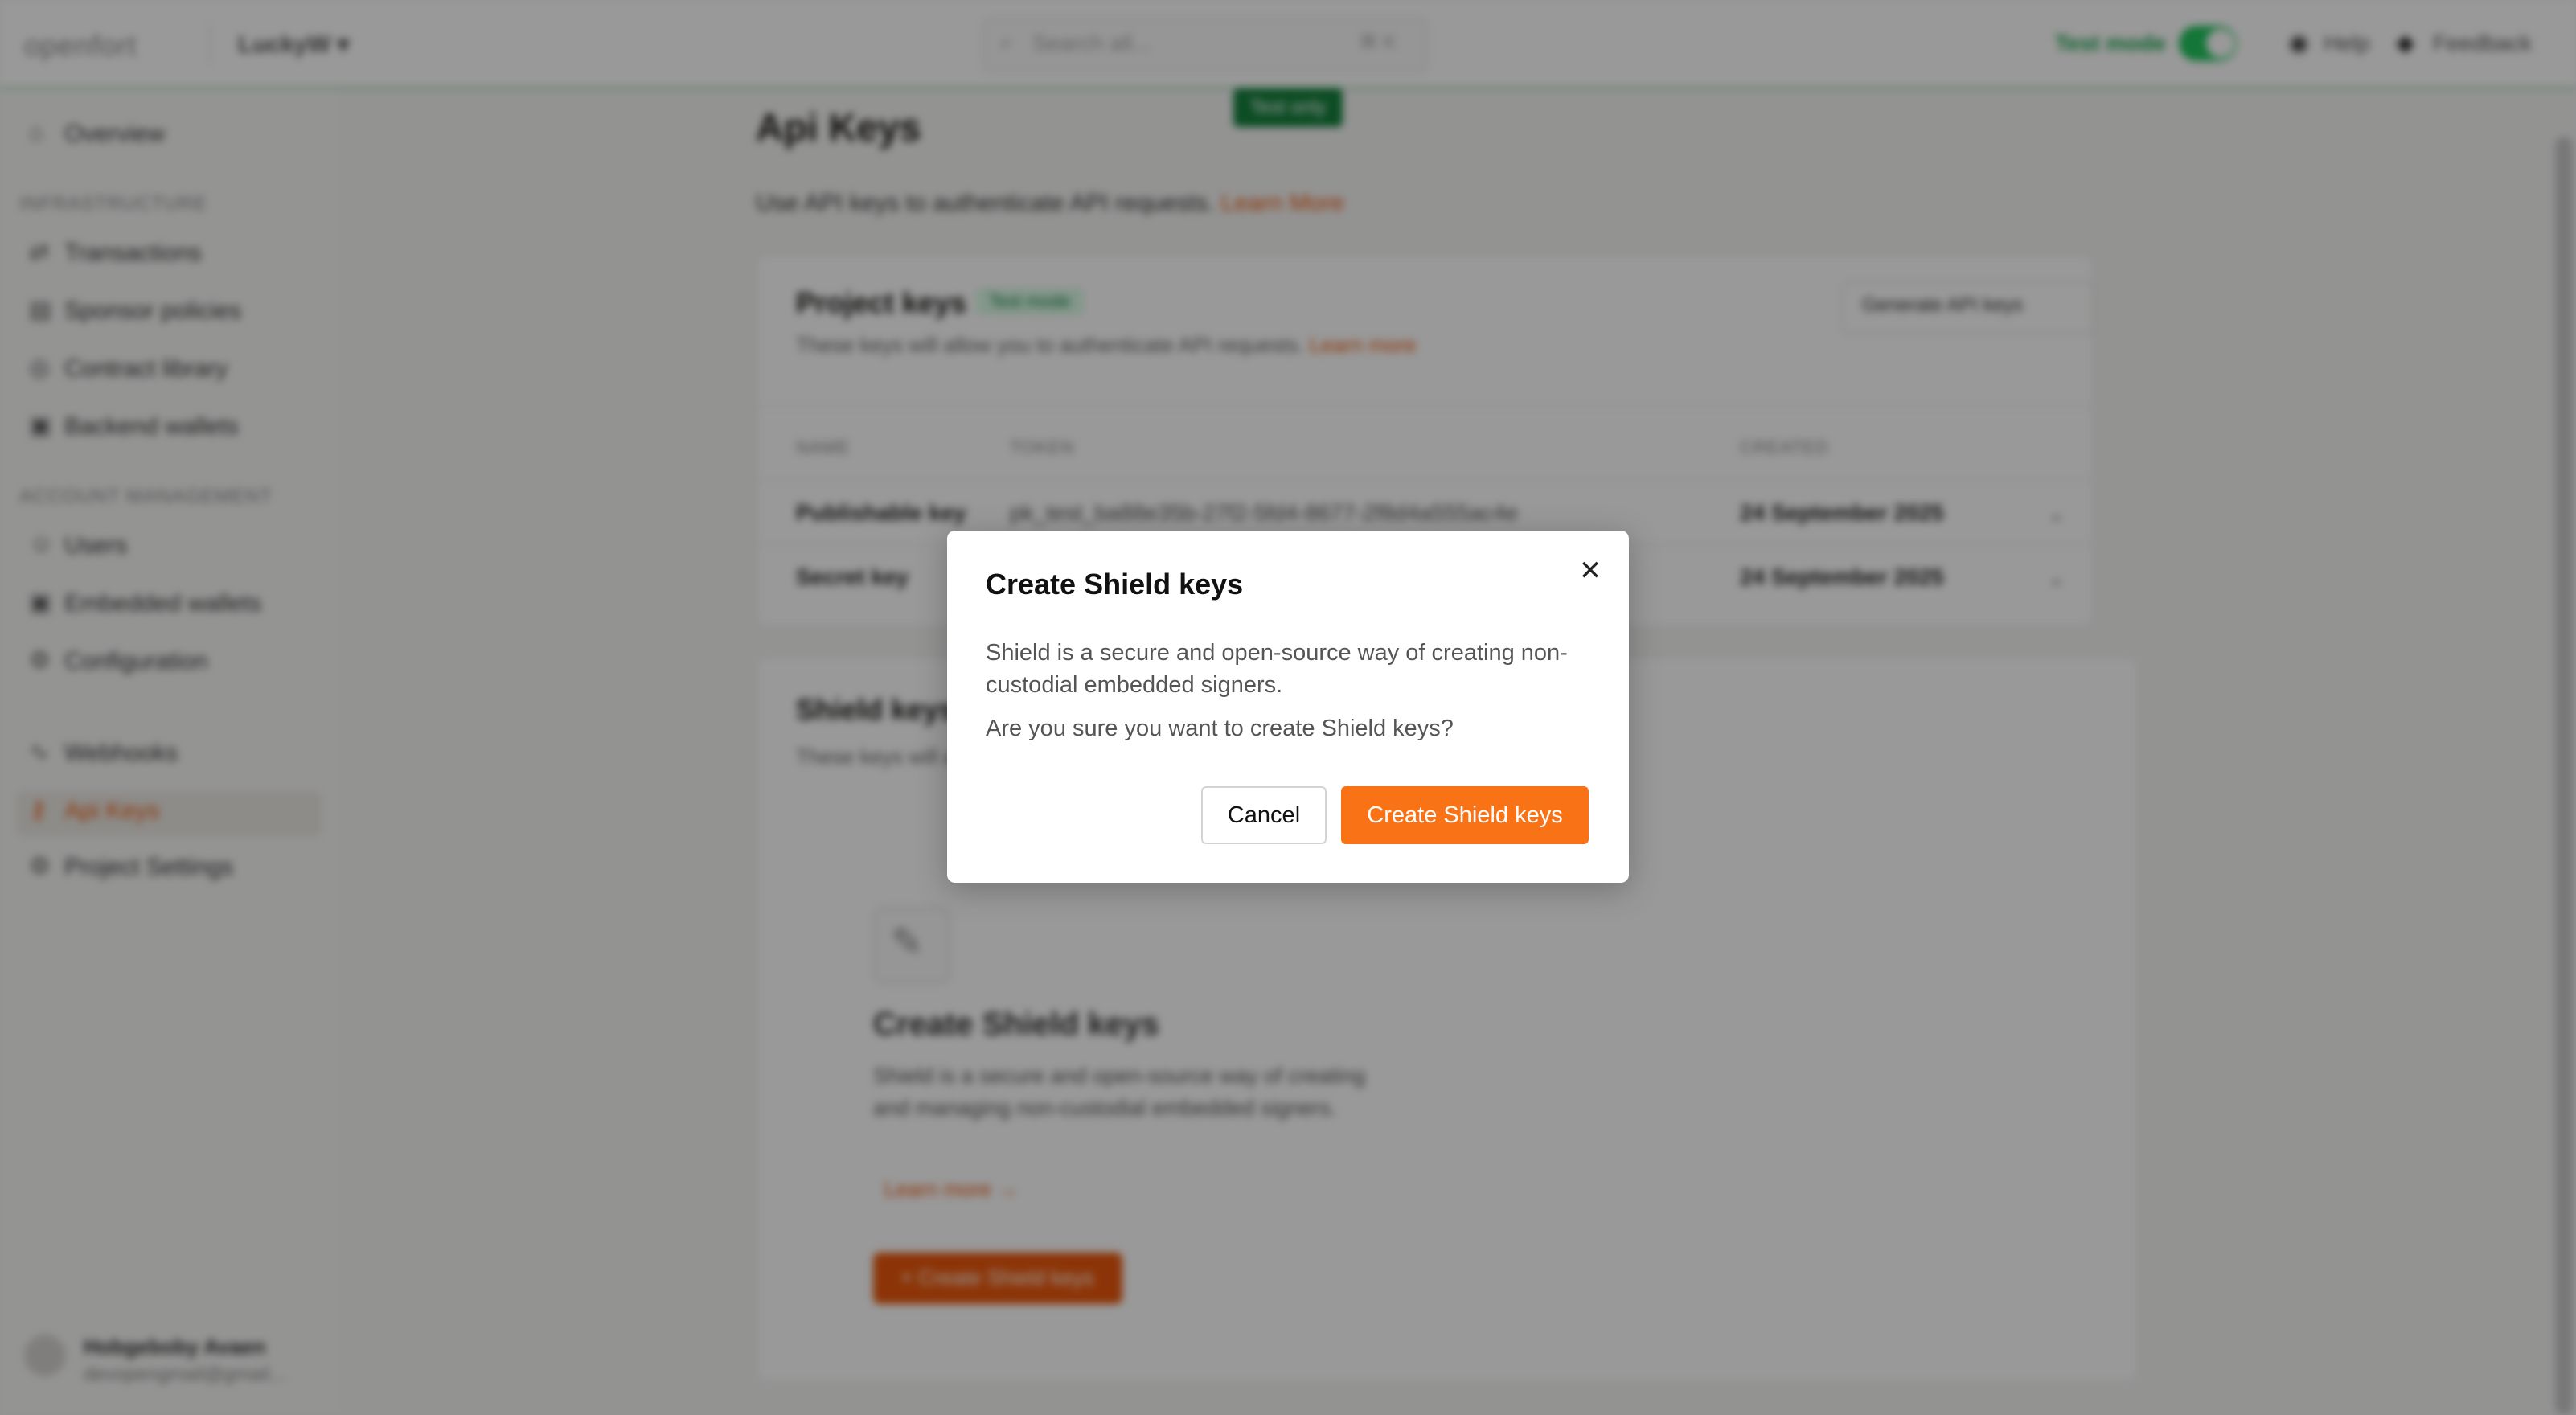 The width and height of the screenshot is (2576, 1415). Describe the element at coordinates (1465, 815) in the screenshot. I see `create-shield-keys-button: Create Shield keys` at that location.